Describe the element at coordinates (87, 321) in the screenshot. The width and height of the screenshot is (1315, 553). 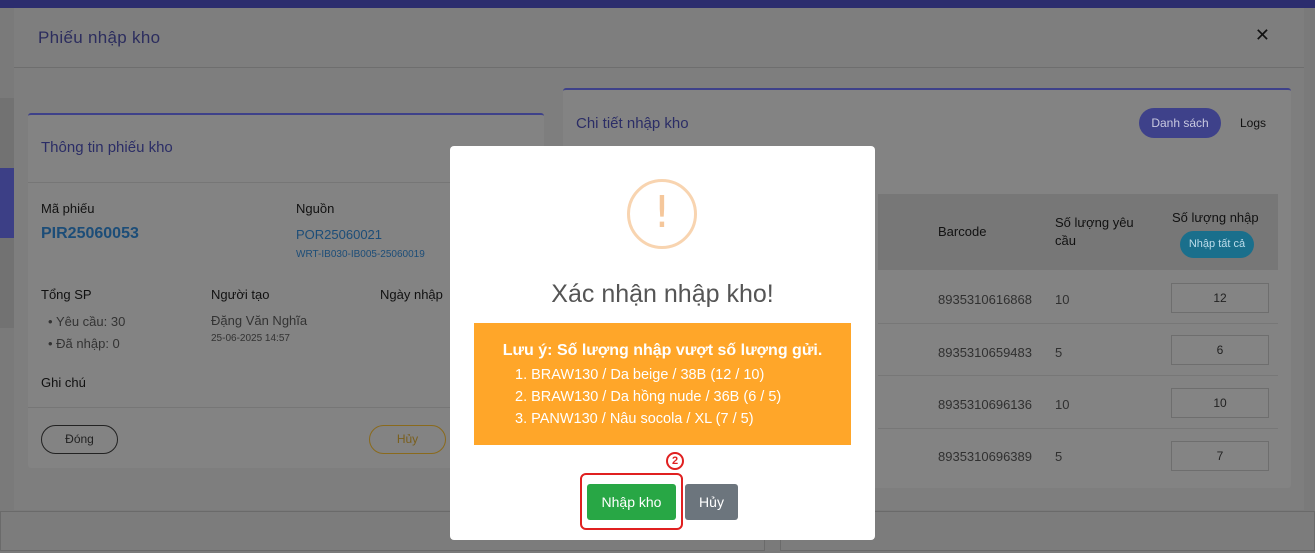
I see `requested-count: • Yêu cầu: 30` at that location.